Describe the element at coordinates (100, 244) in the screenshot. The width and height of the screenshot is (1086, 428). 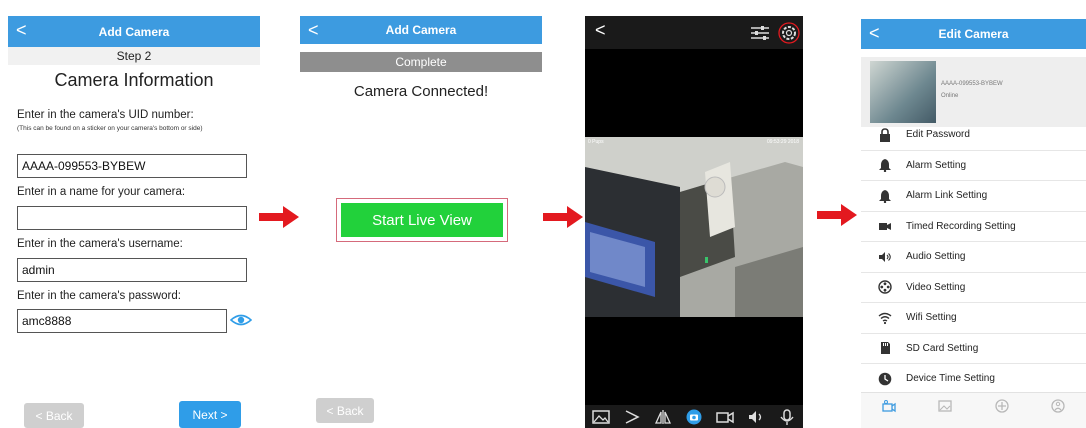
I see `username-label: Enter in the camera's username:` at that location.